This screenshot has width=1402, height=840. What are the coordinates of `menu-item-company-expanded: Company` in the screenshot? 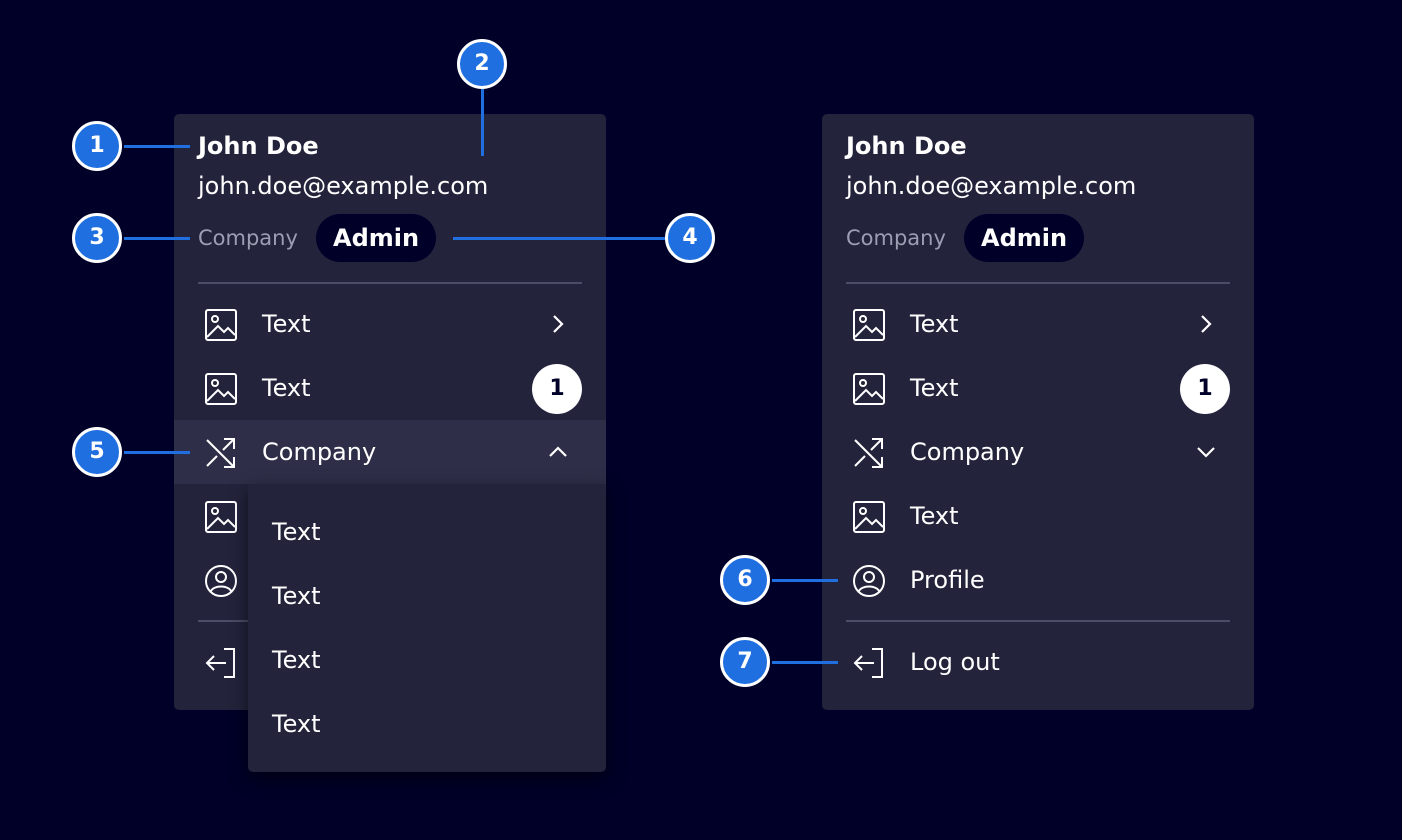 It's located at (390, 452).